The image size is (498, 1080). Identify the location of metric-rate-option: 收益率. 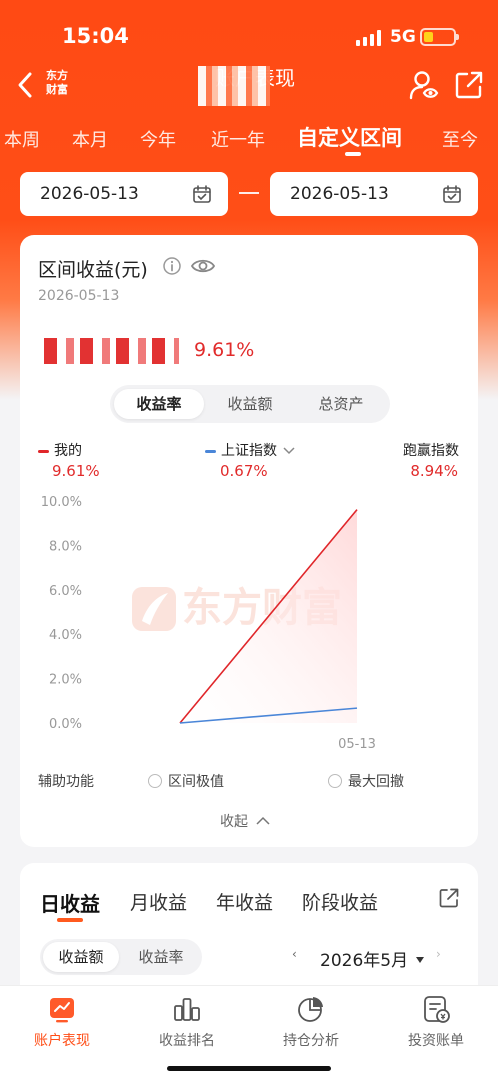
(159, 404).